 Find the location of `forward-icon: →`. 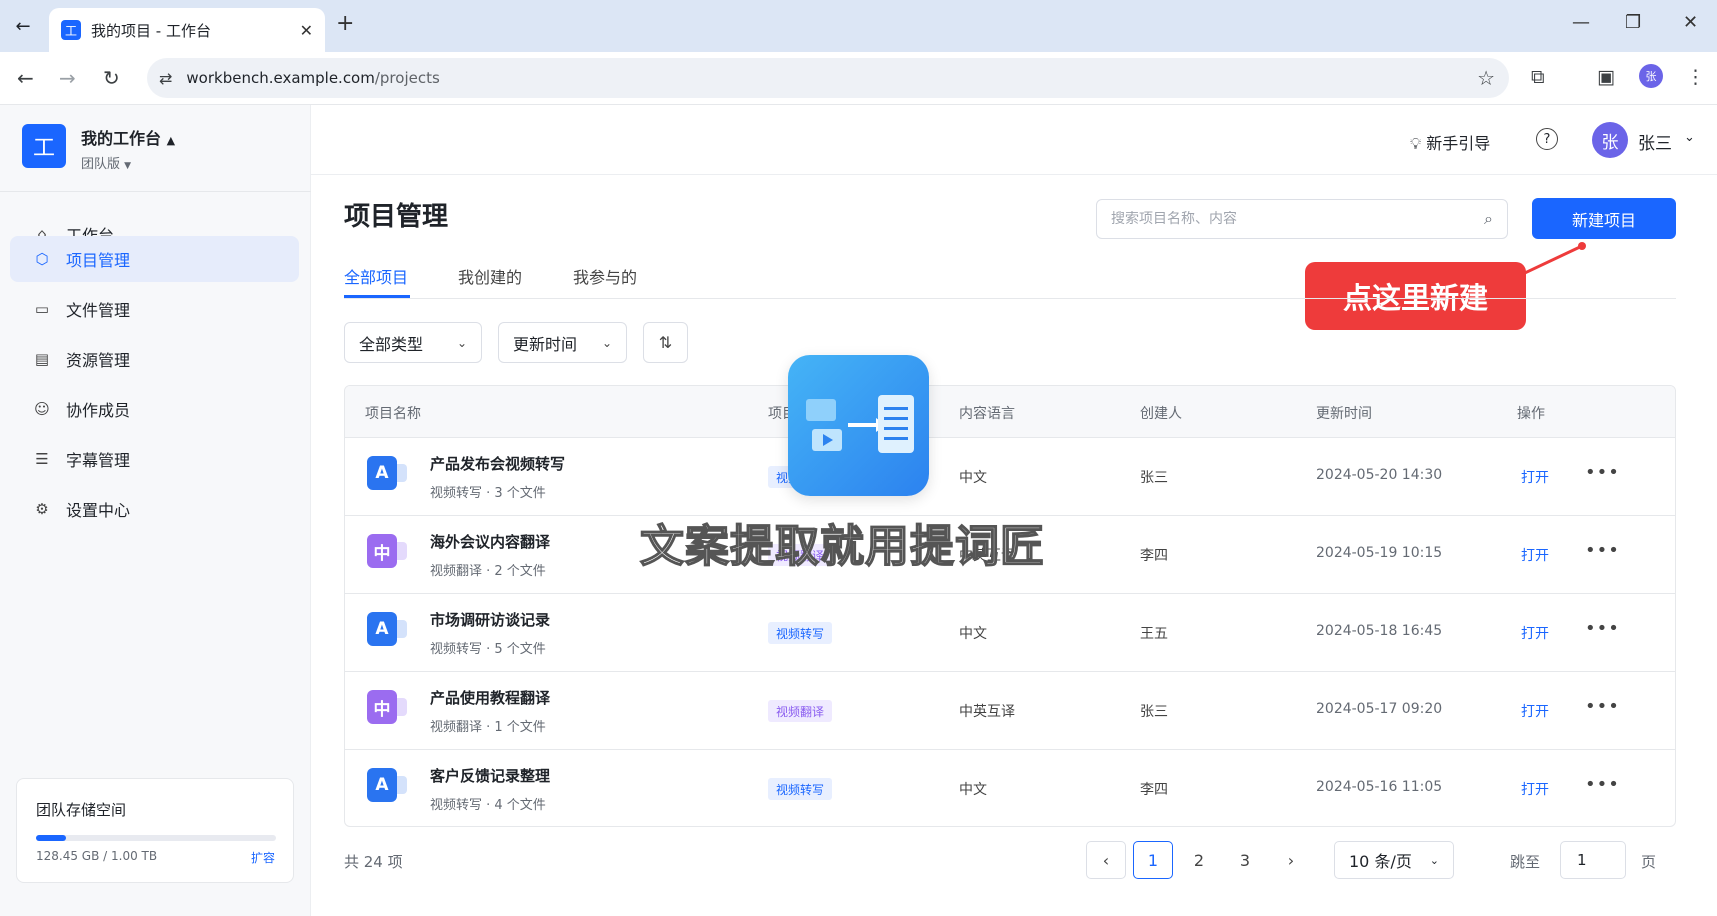

forward-icon: → is located at coordinates (67, 78).